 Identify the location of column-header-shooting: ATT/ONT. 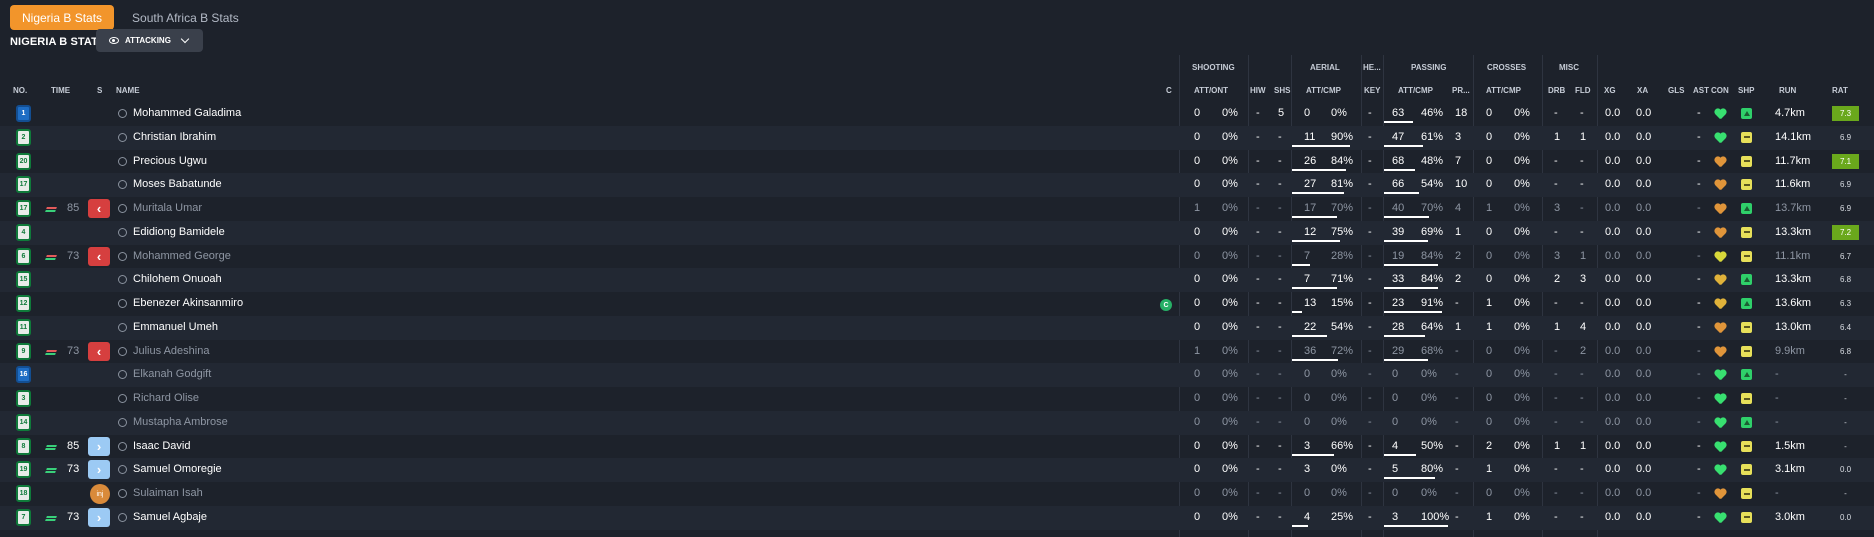
(1211, 90).